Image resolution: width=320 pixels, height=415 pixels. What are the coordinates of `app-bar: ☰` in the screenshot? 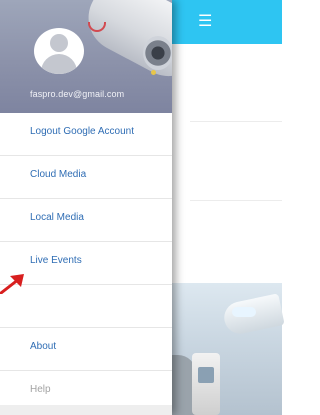 It's located at (227, 22).